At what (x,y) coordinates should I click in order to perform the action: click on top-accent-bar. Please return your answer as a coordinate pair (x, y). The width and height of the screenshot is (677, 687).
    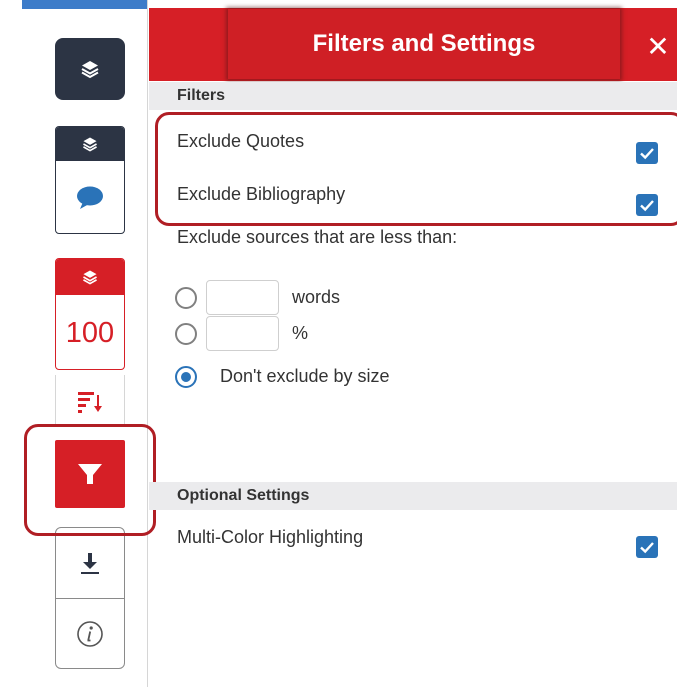
    Looking at the image, I should click on (85, 4).